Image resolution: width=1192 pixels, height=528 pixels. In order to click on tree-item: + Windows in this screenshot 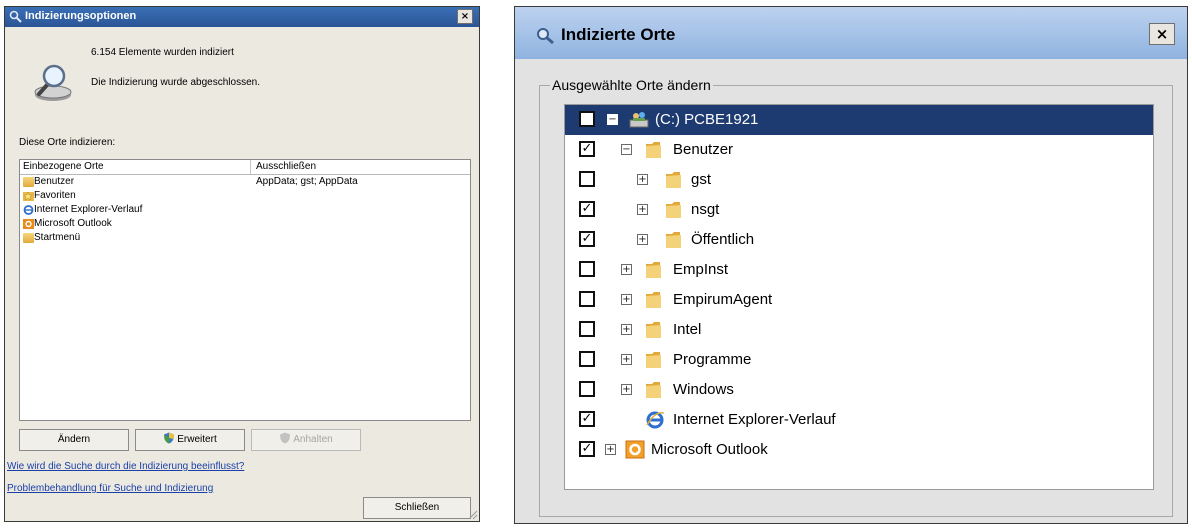, I will do `click(859, 390)`.